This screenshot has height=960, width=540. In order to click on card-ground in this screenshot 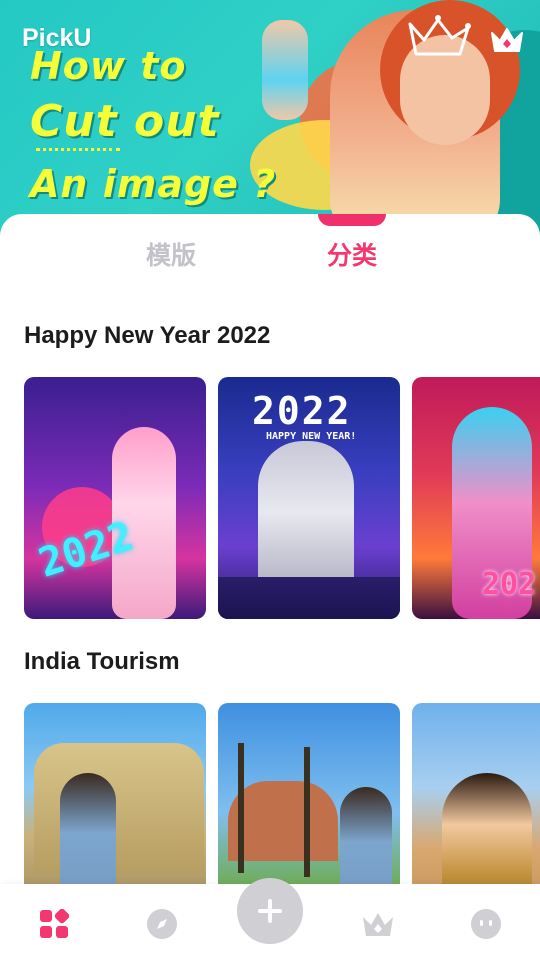, I will do `click(309, 598)`.